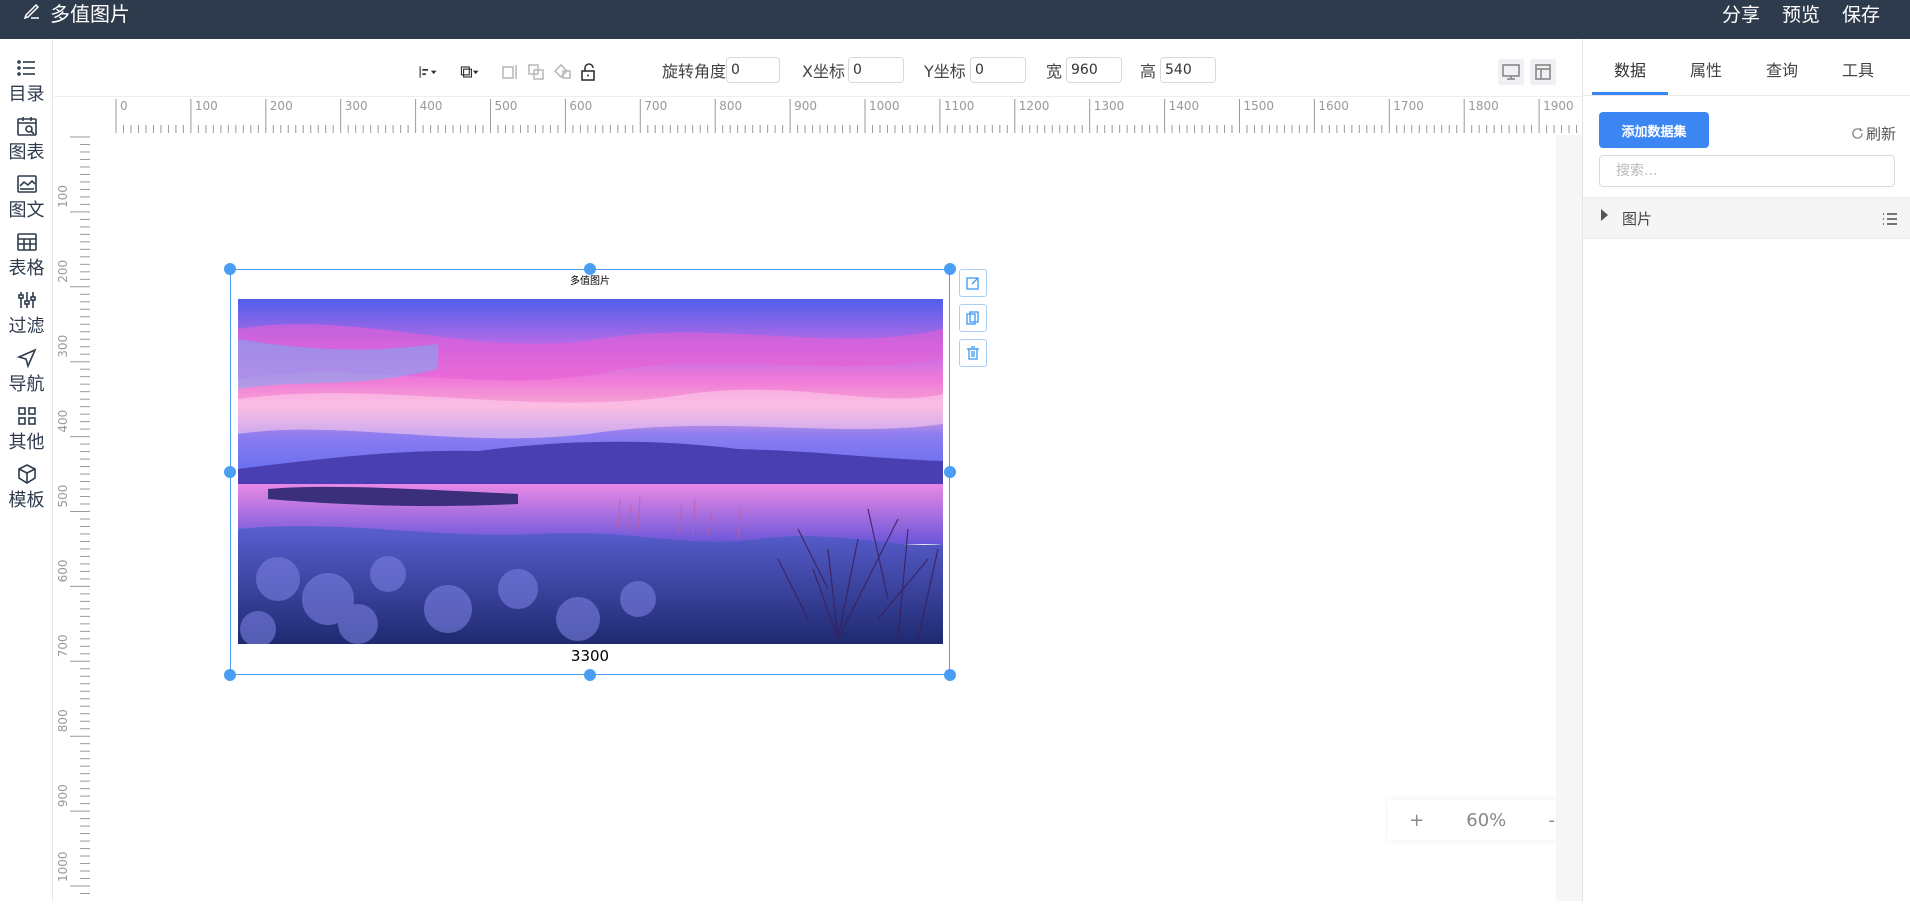 The height and width of the screenshot is (905, 1910). Describe the element at coordinates (1094, 70) in the screenshot. I see `width-input` at that location.